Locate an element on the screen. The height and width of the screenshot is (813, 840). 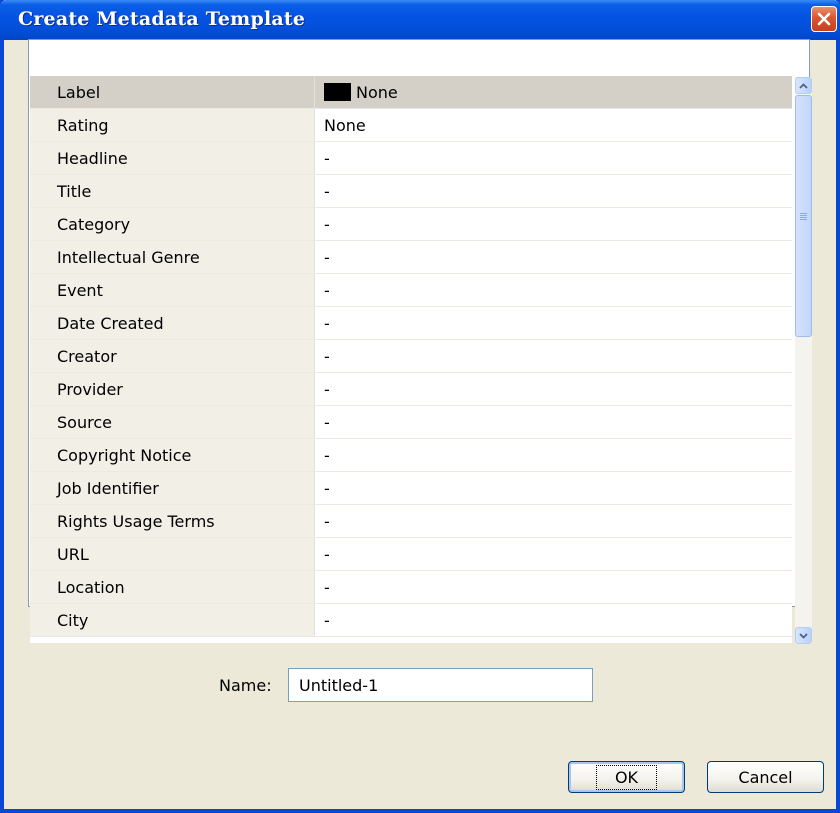
name-input is located at coordinates (440, 685).